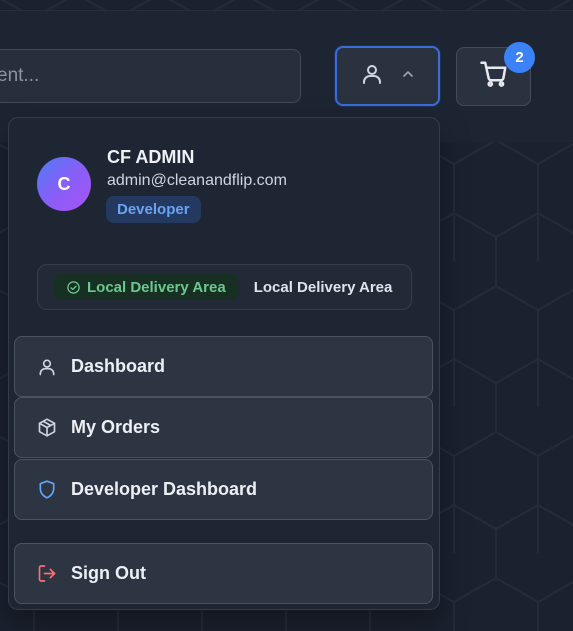 The width and height of the screenshot is (573, 631). Describe the element at coordinates (116, 427) in the screenshot. I see `menu-item-label: My Orders` at that location.